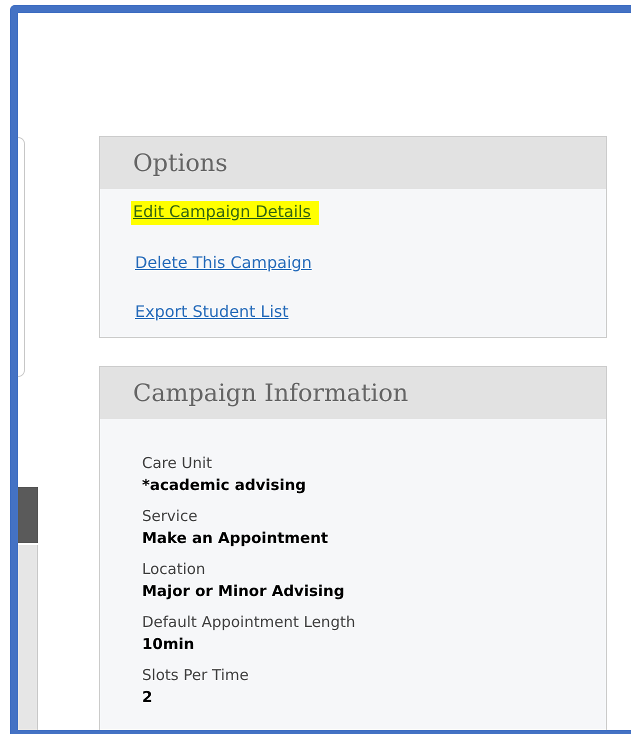 Image resolution: width=631 pixels, height=734 pixels. What do you see at coordinates (235, 538) in the screenshot?
I see `field-value: Make an Appointment` at bounding box center [235, 538].